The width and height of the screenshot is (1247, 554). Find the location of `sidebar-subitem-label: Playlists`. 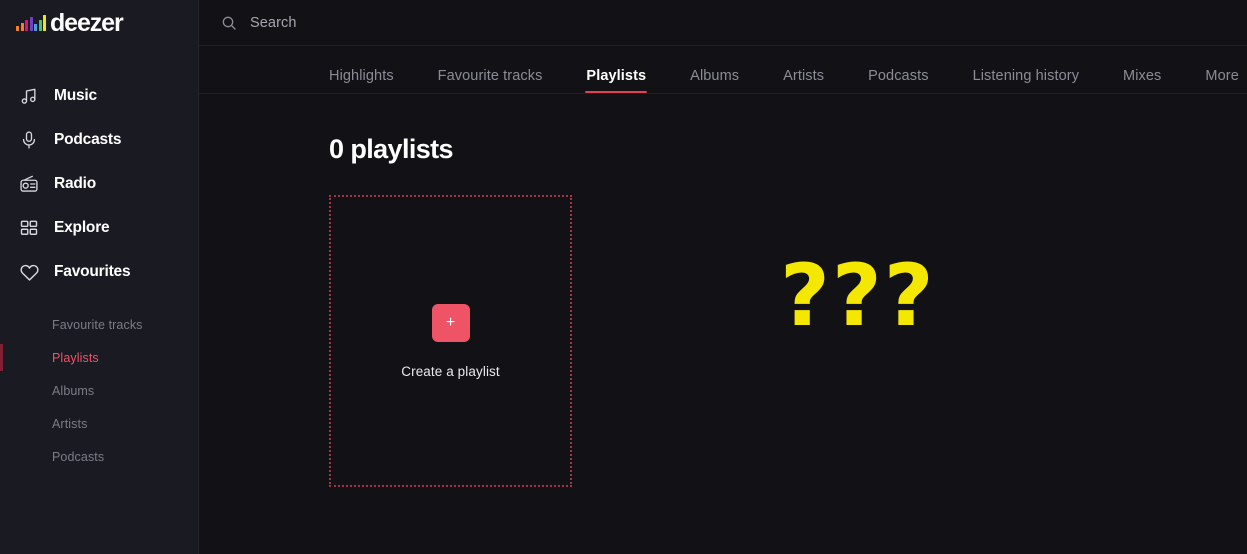

sidebar-subitem-label: Playlists is located at coordinates (75, 357).